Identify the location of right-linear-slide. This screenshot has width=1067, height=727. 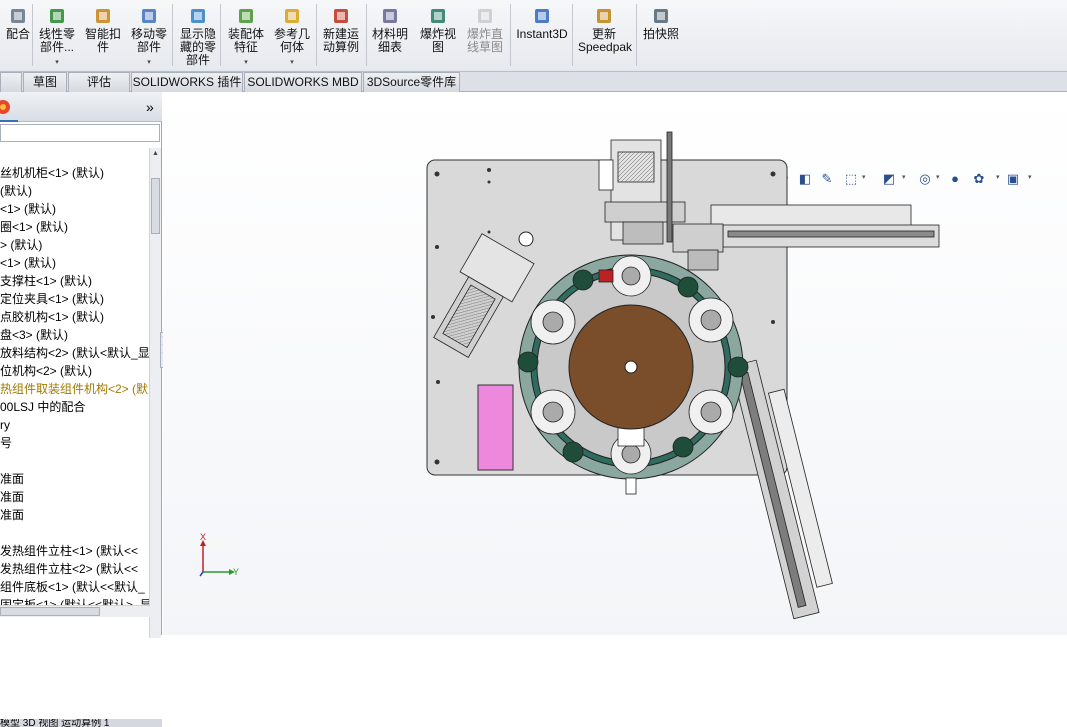
(806, 237).